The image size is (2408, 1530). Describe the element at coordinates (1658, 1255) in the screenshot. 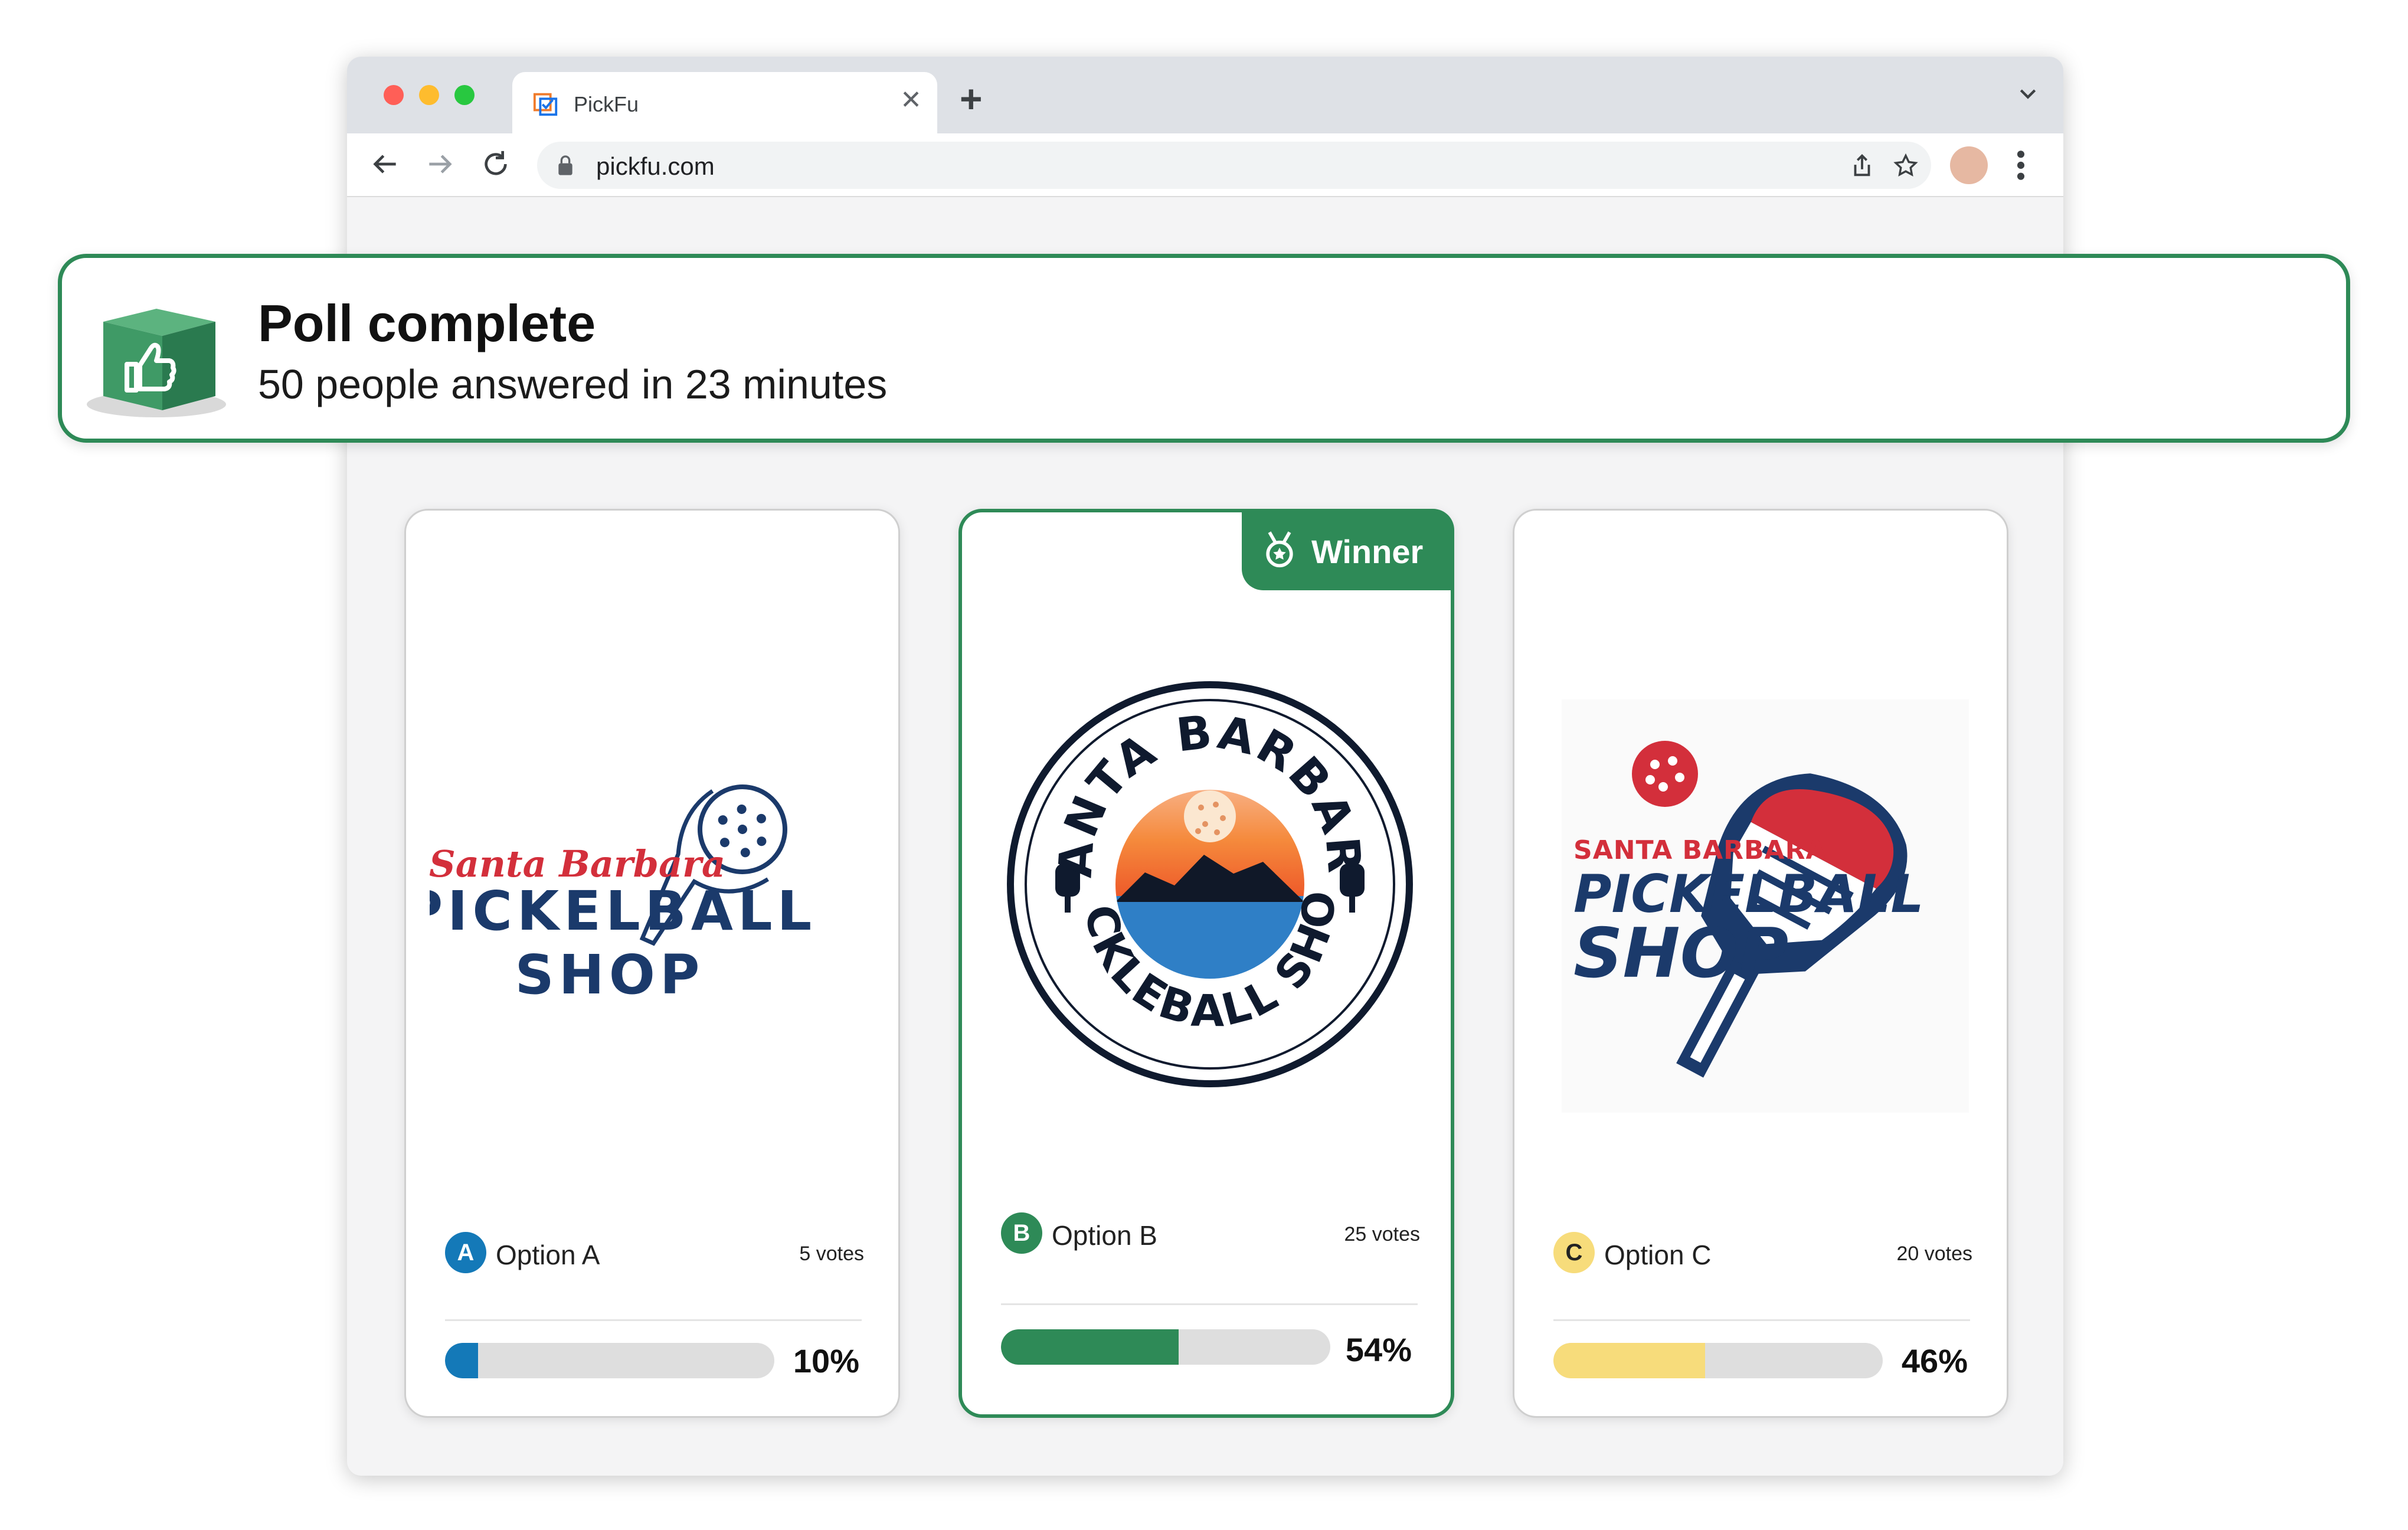

I see `option-c-label: Option C` at that location.